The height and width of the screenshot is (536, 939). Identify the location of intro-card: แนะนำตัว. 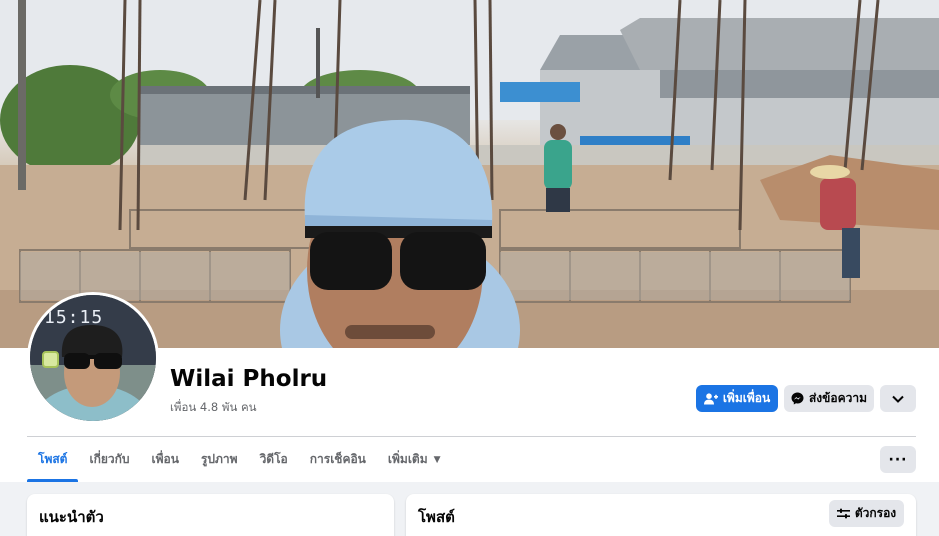
(210, 515).